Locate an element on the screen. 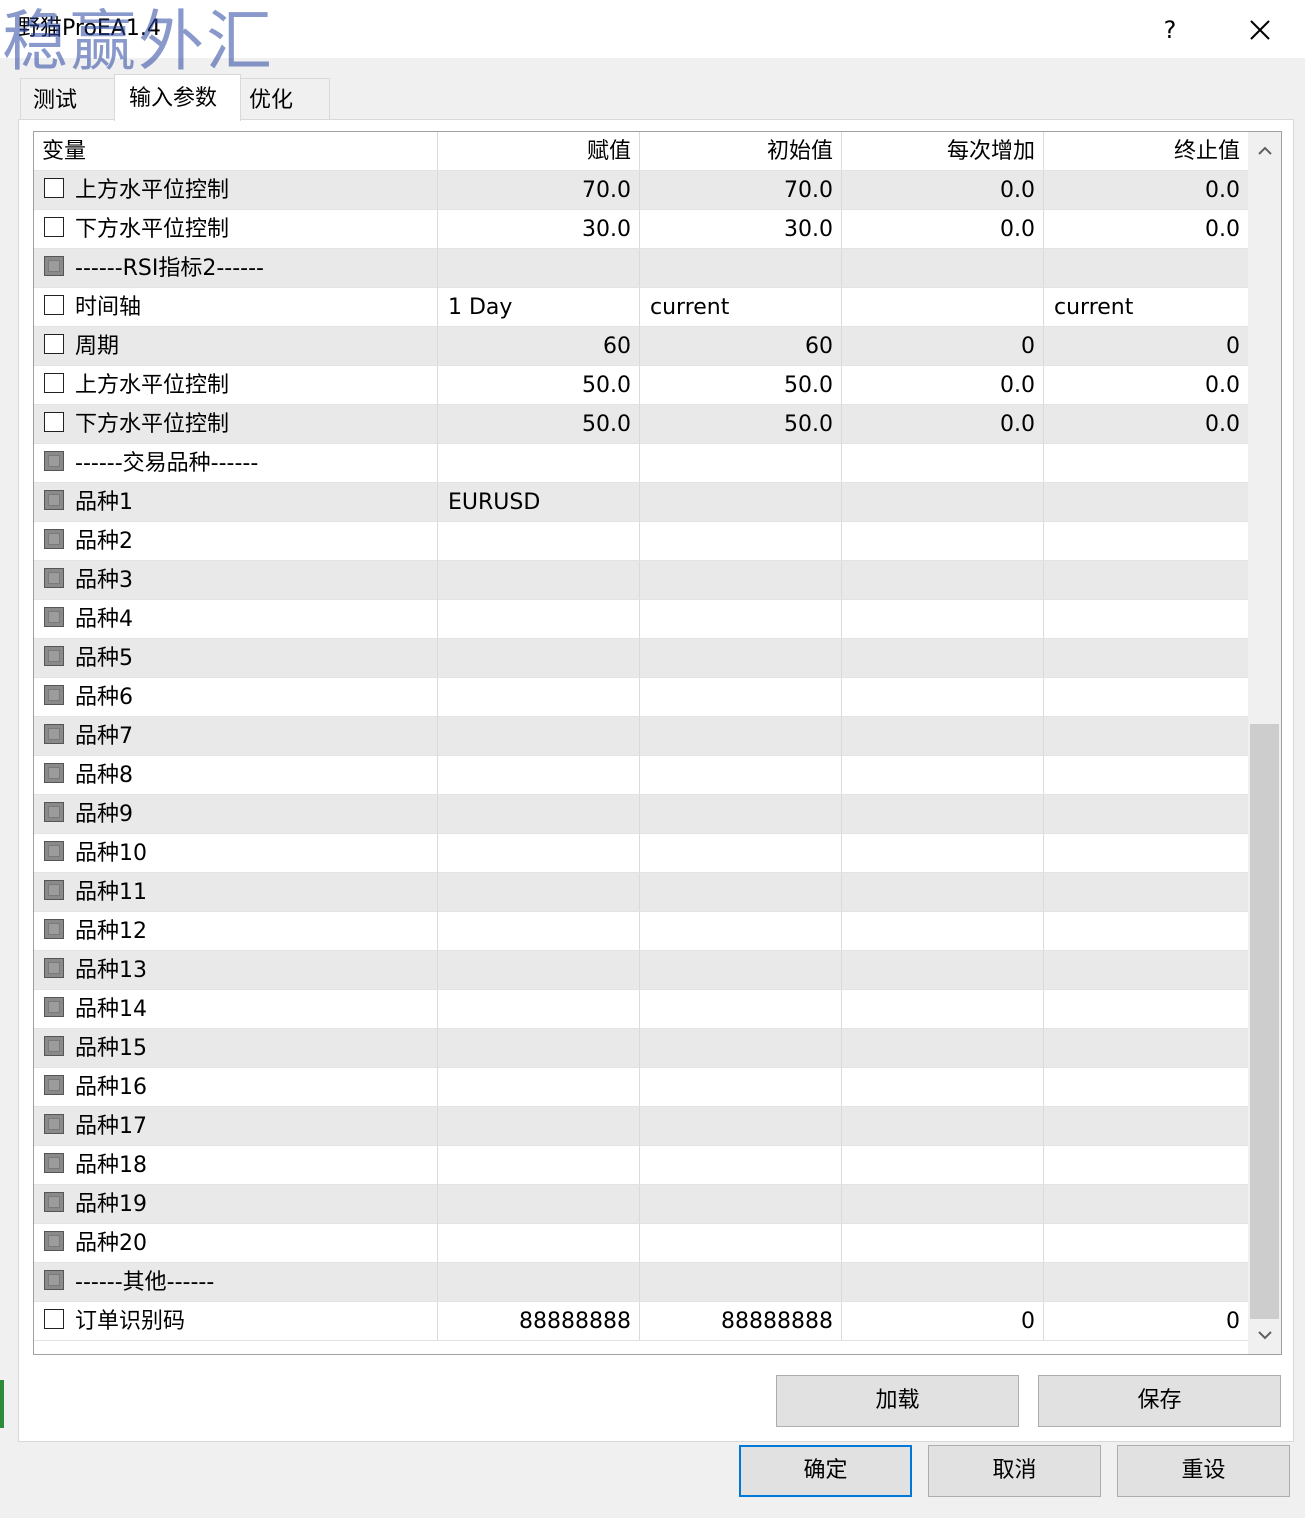  vertical-scrollbar is located at coordinates (1264, 743).